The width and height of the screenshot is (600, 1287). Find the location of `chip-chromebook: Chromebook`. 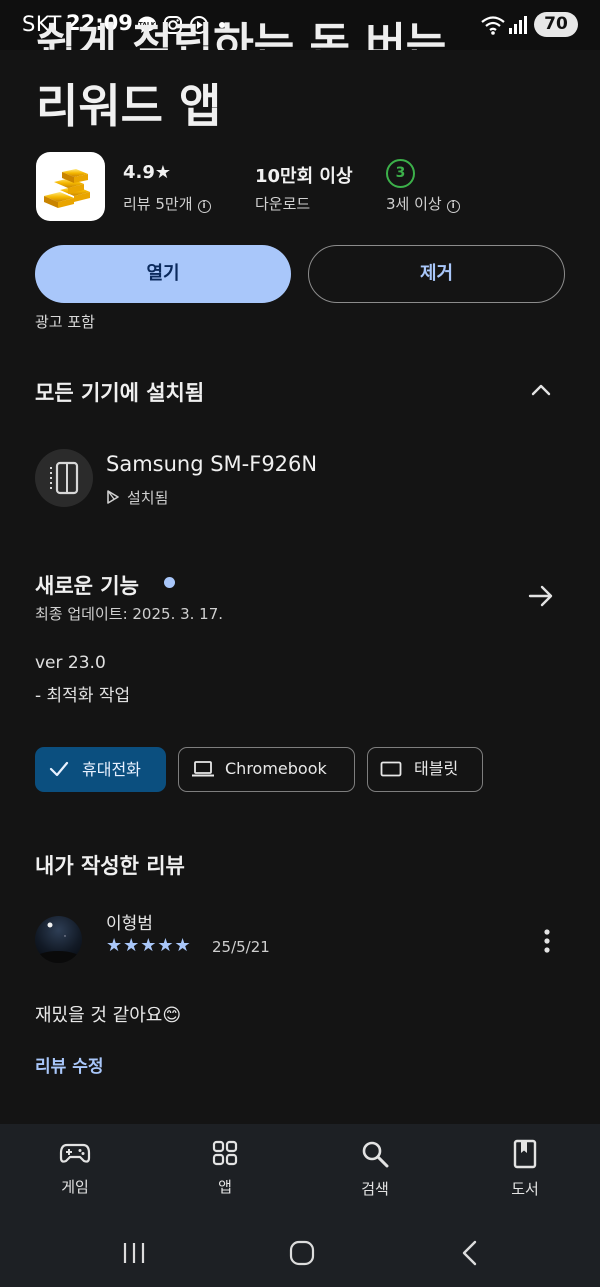

chip-chromebook: Chromebook is located at coordinates (266, 769).